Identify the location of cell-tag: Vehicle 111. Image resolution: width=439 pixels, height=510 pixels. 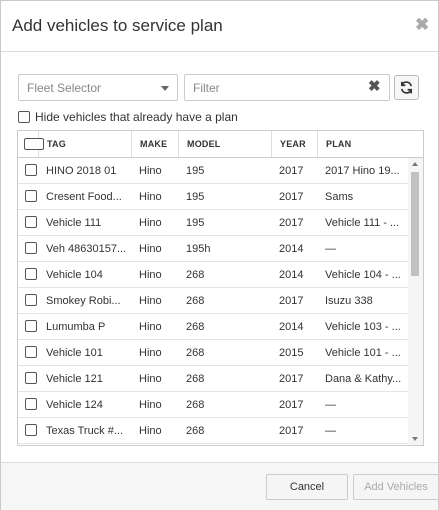
(74, 223).